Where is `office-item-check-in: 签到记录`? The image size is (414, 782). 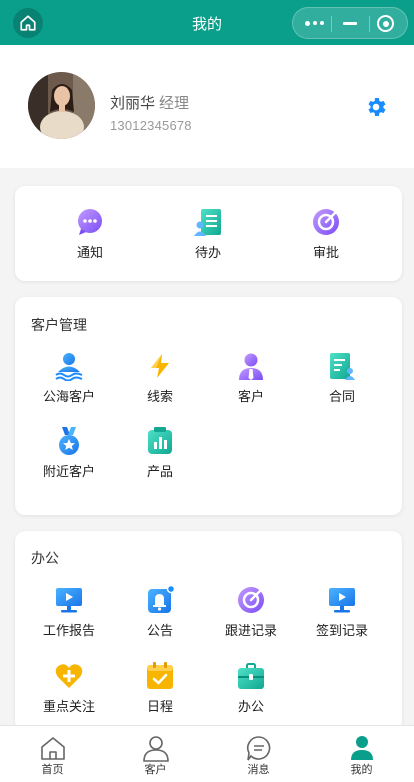 office-item-check-in: 签到记录 is located at coordinates (342, 612).